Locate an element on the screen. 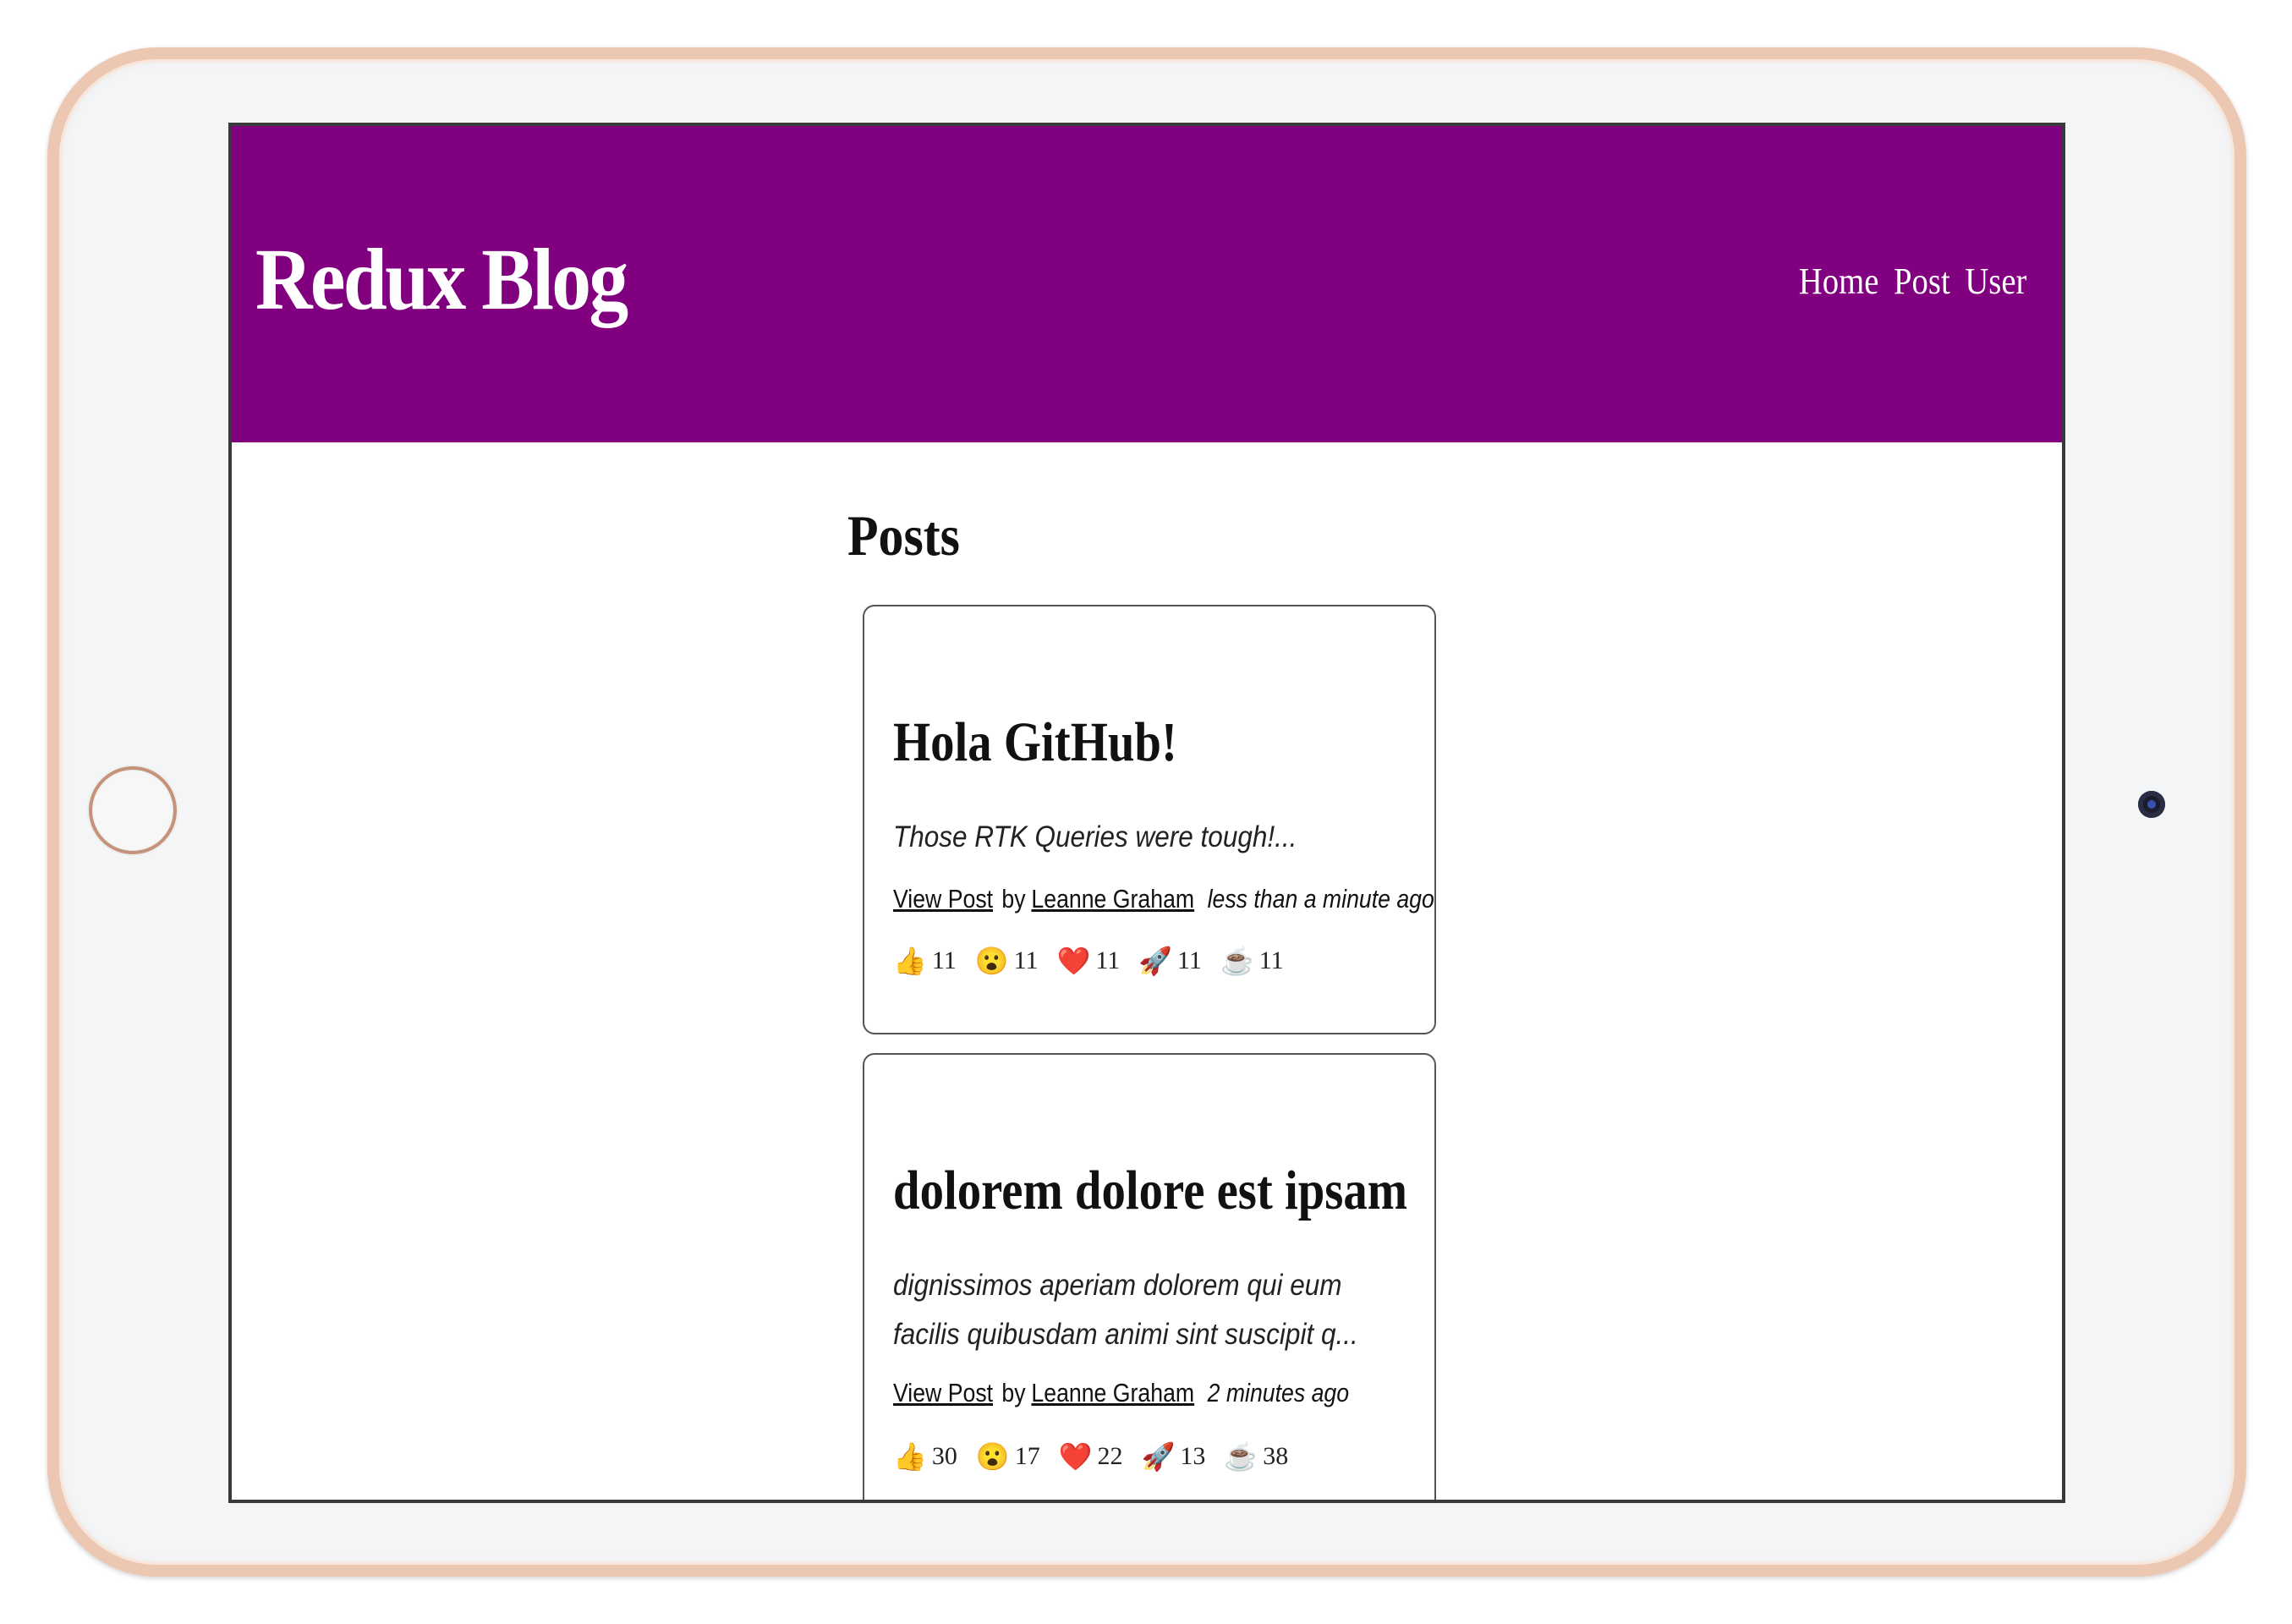 This screenshot has height=1624, width=2292. post-title: dolorem dolore est ipsam is located at coordinates (1150, 1190).